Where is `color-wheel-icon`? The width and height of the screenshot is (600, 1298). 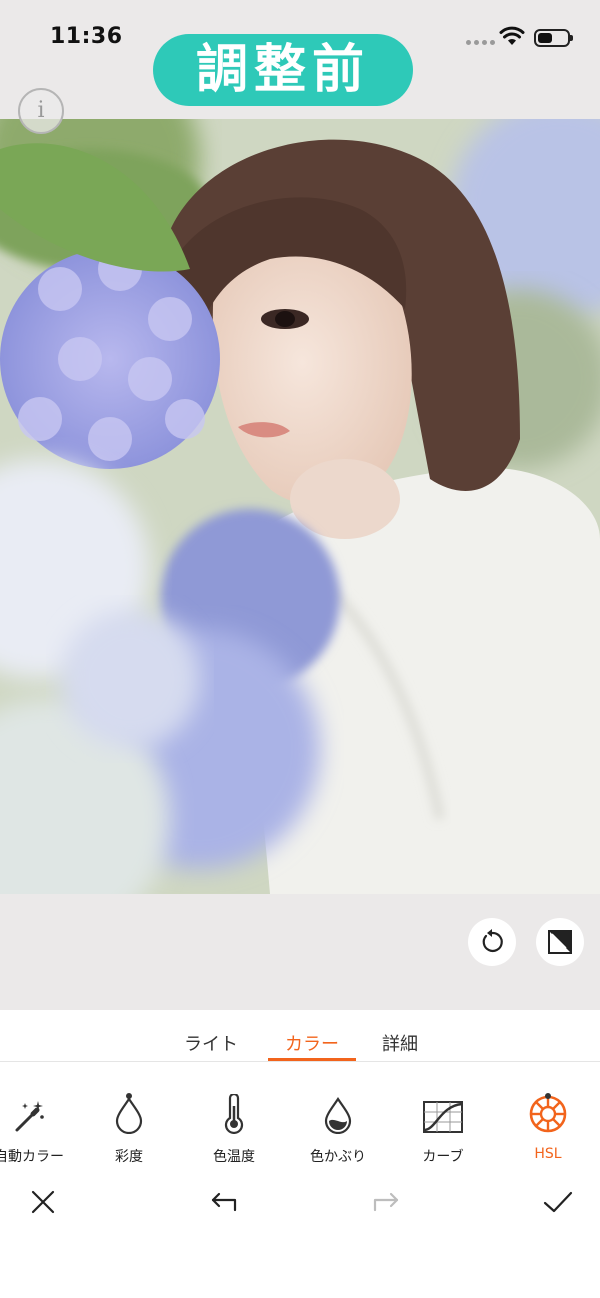
color-wheel-icon is located at coordinates (548, 1114).